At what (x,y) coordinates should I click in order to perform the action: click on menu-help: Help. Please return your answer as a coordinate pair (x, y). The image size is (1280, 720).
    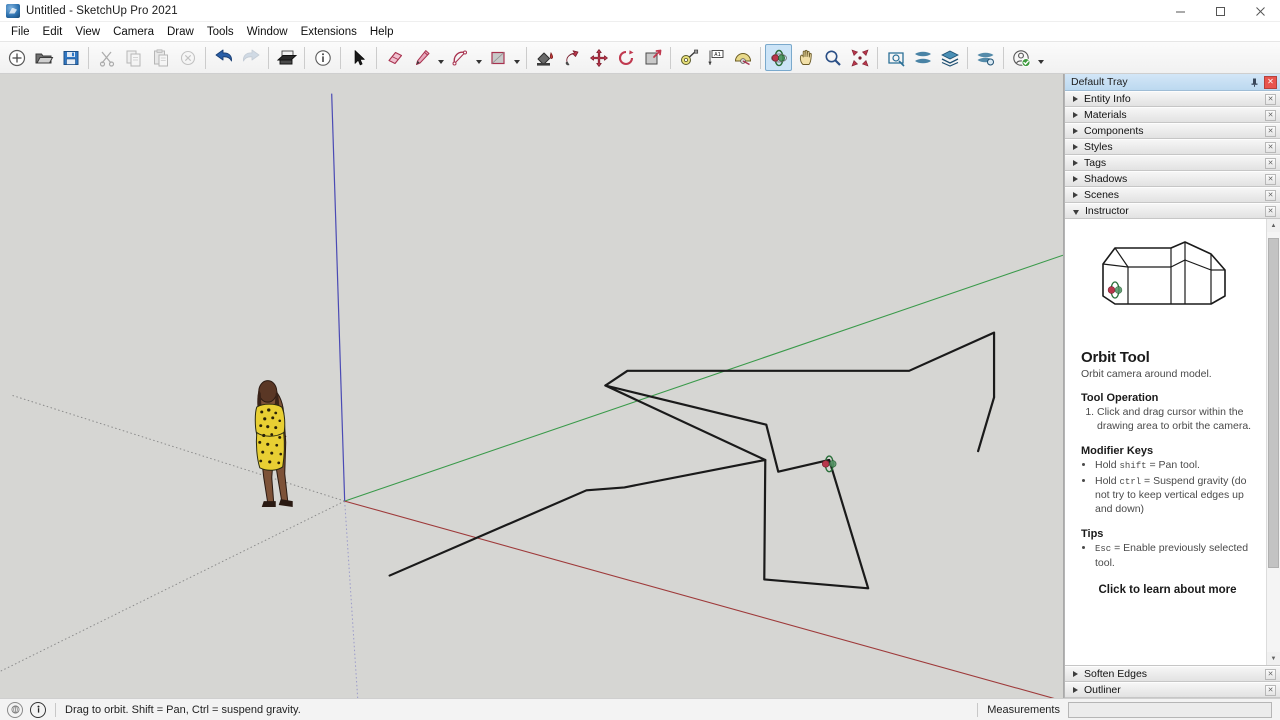
    Looking at the image, I should click on (382, 32).